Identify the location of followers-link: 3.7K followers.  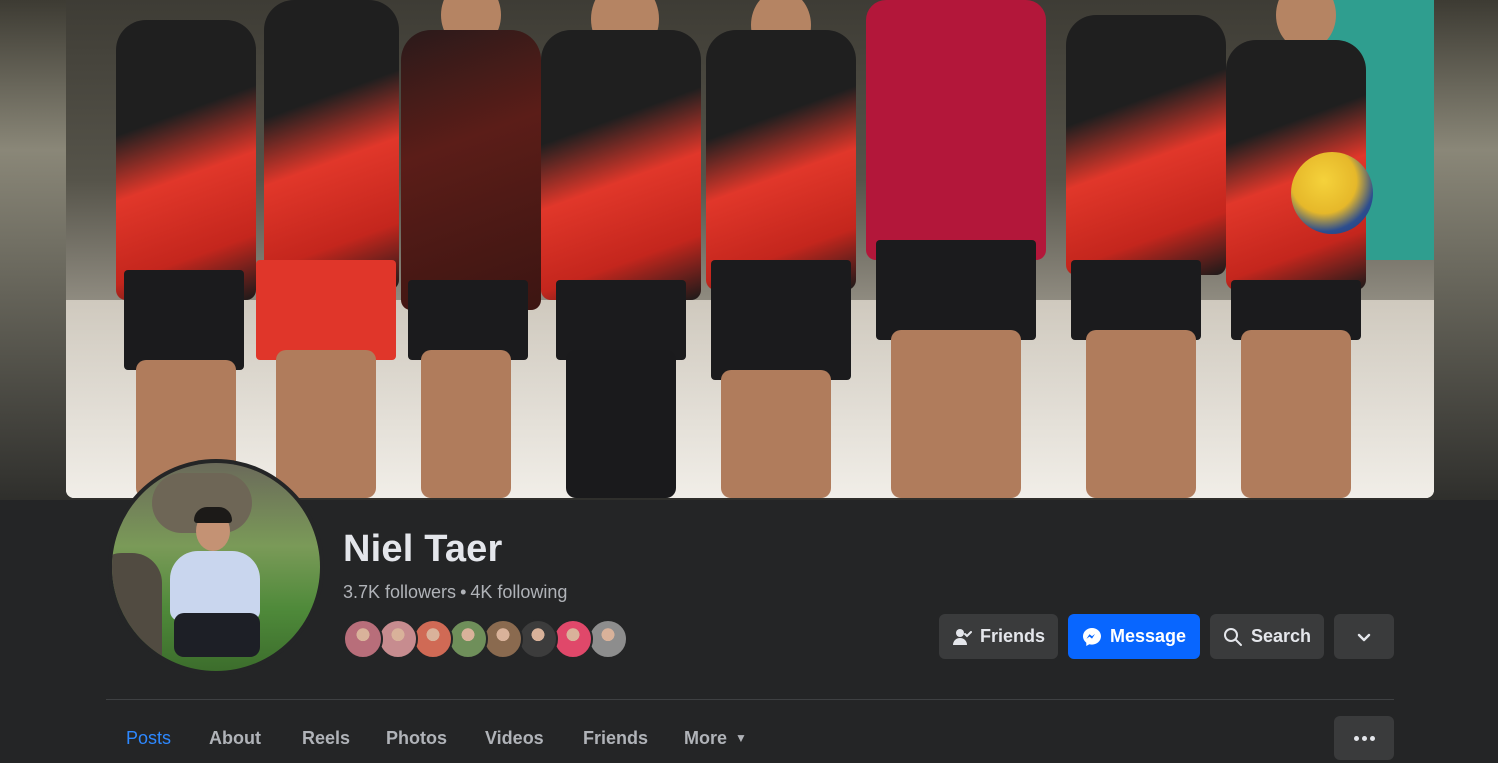
(399, 592).